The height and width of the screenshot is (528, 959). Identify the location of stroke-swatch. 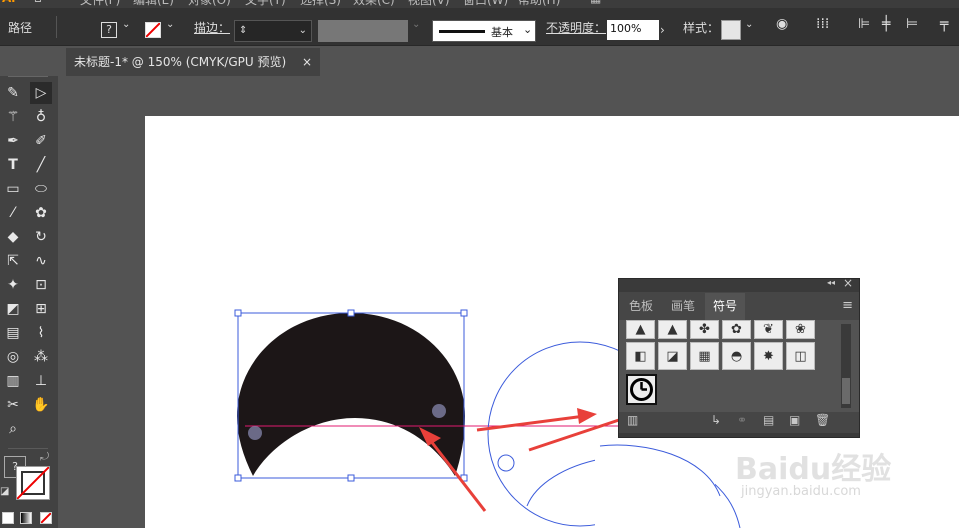
(153, 30).